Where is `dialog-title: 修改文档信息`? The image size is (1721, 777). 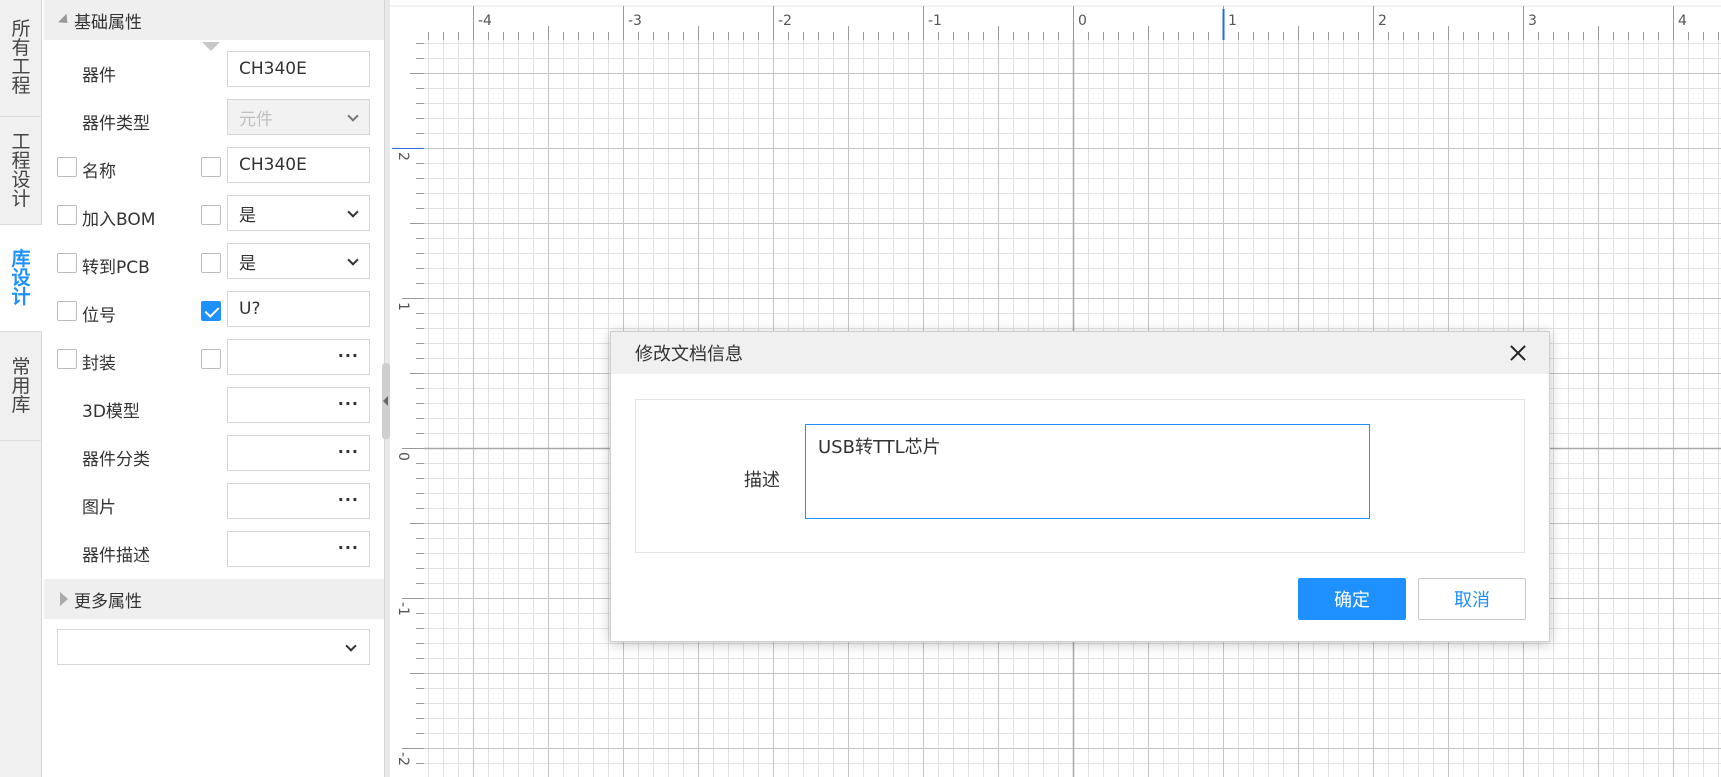 dialog-title: 修改文档信息 is located at coordinates (689, 354).